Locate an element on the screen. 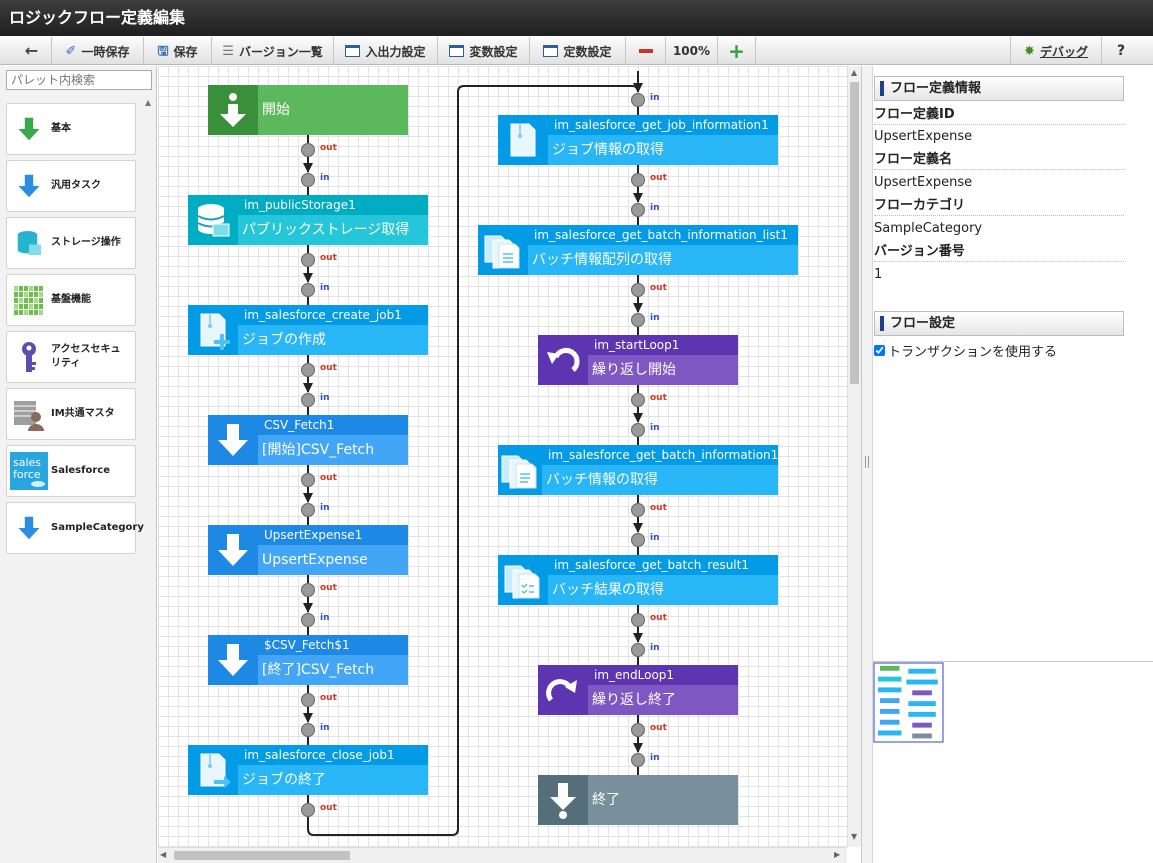  save-button: 🖫 保存 is located at coordinates (178, 51).